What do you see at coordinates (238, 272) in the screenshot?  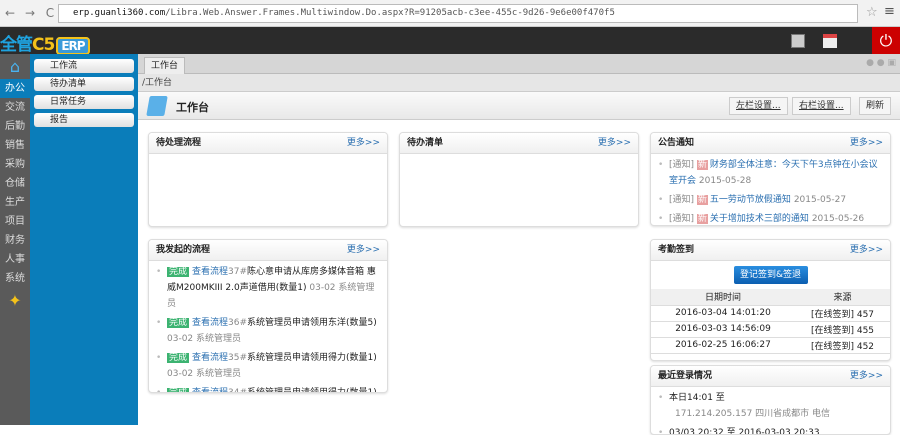 I see `workflow-number: 37#` at bounding box center [238, 272].